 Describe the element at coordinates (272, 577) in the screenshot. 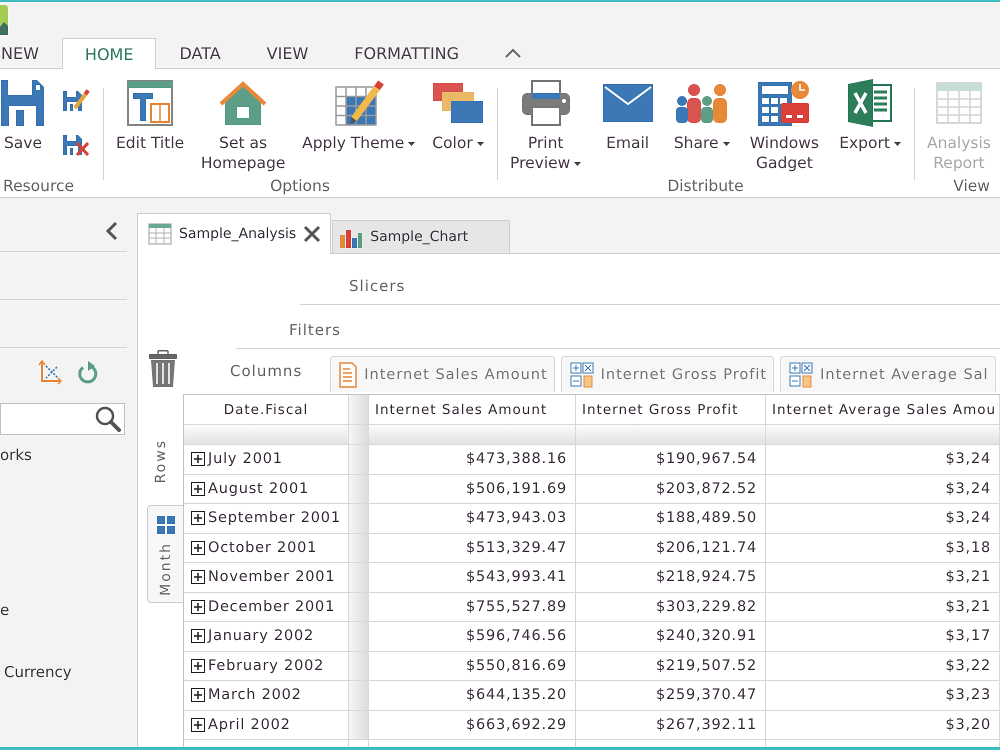

I see `row-label: November 2001` at that location.